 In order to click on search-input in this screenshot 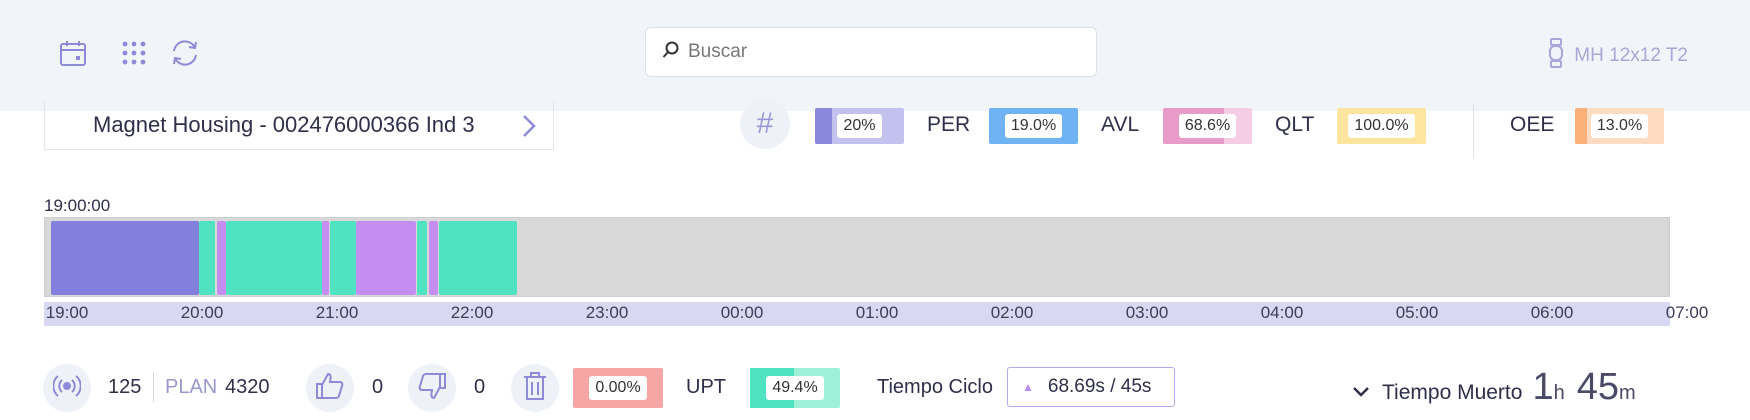, I will do `click(878, 52)`.